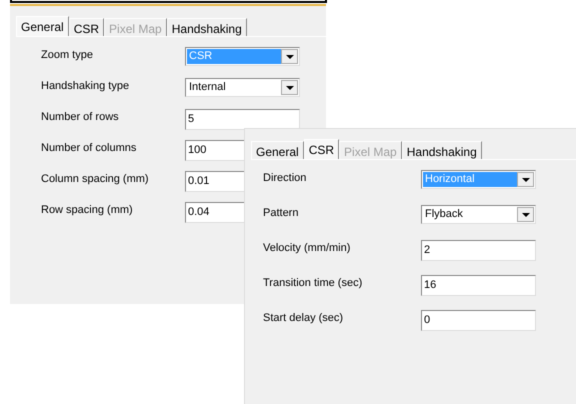  Describe the element at coordinates (234, 56) in the screenshot. I see `dropdown-value: CSR` at that location.